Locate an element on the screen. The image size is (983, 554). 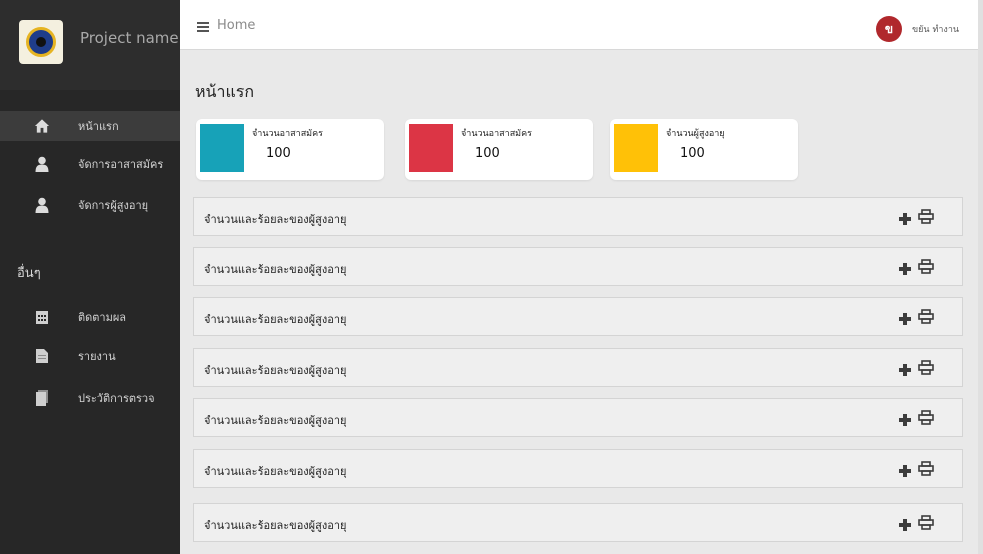
home-icon is located at coordinates (42, 126).